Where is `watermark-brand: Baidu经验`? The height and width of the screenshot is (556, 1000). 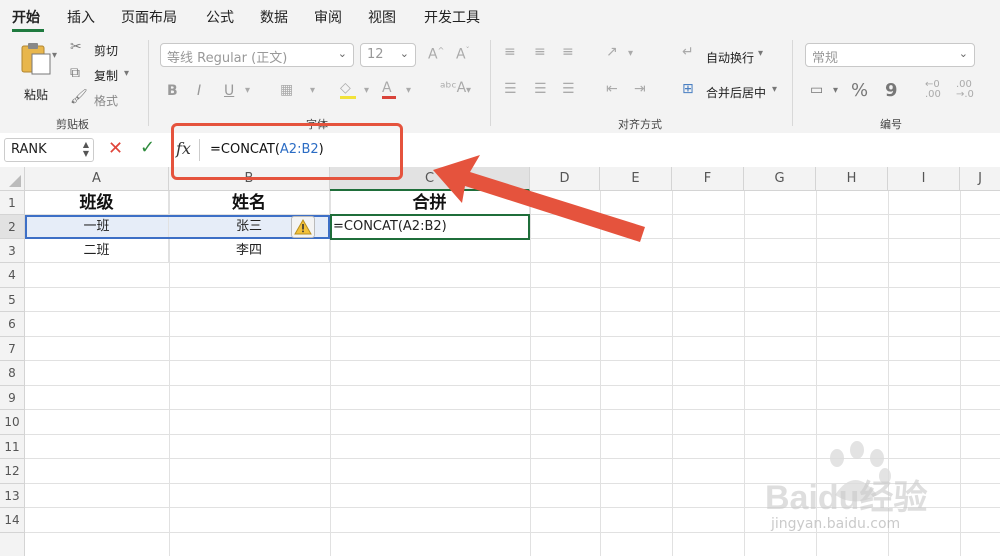
watermark-brand: Baidu经验 is located at coordinates (846, 498).